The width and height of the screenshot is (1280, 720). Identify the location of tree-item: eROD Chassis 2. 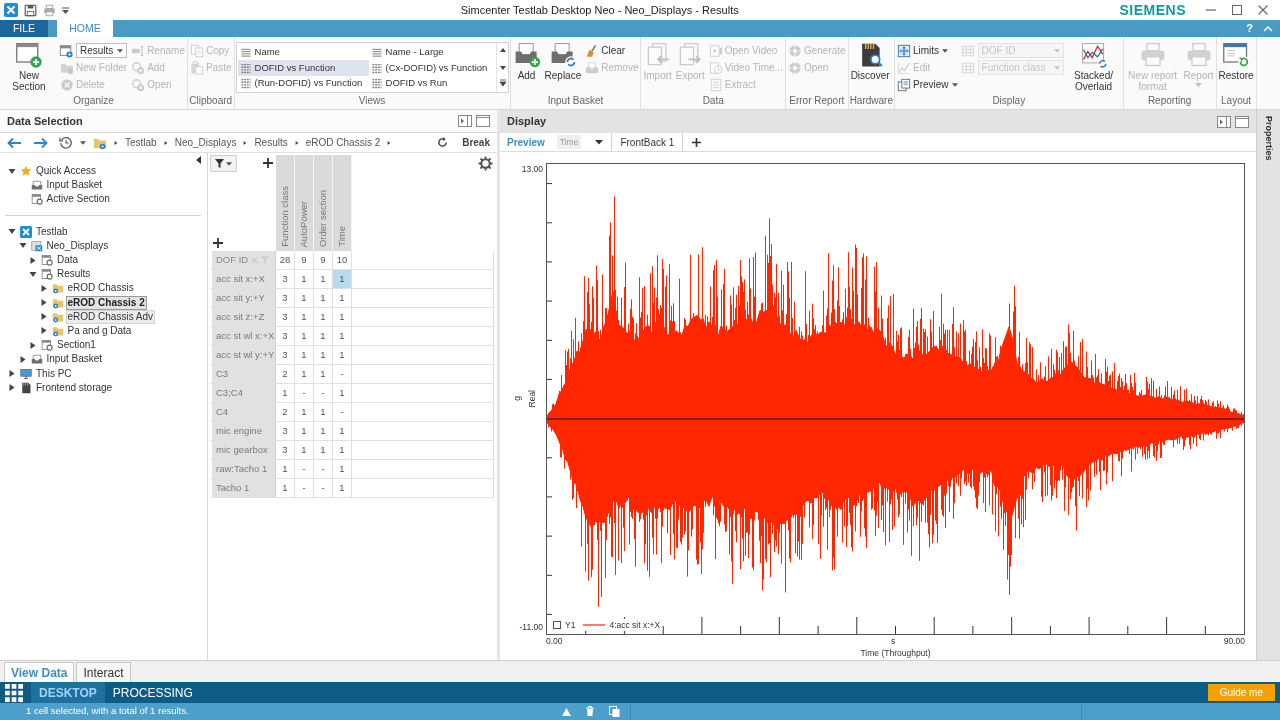
(106, 302).